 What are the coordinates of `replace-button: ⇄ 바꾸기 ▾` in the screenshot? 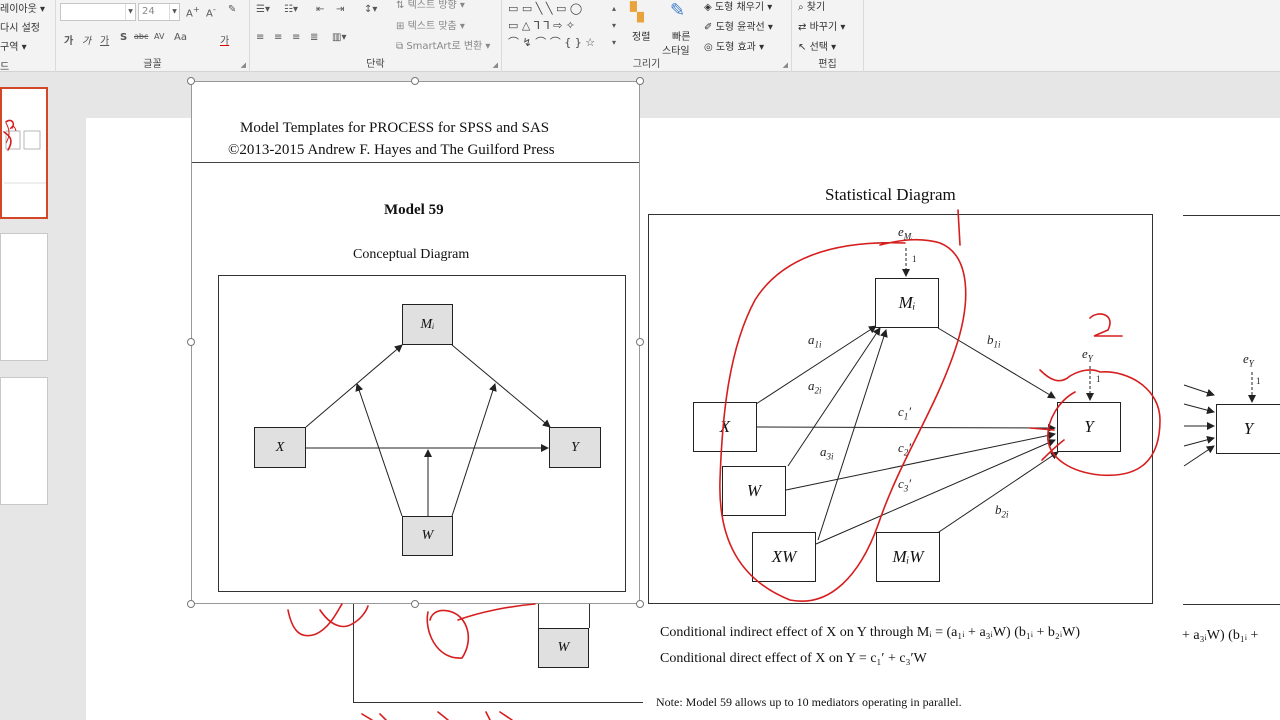 It's located at (821, 25).